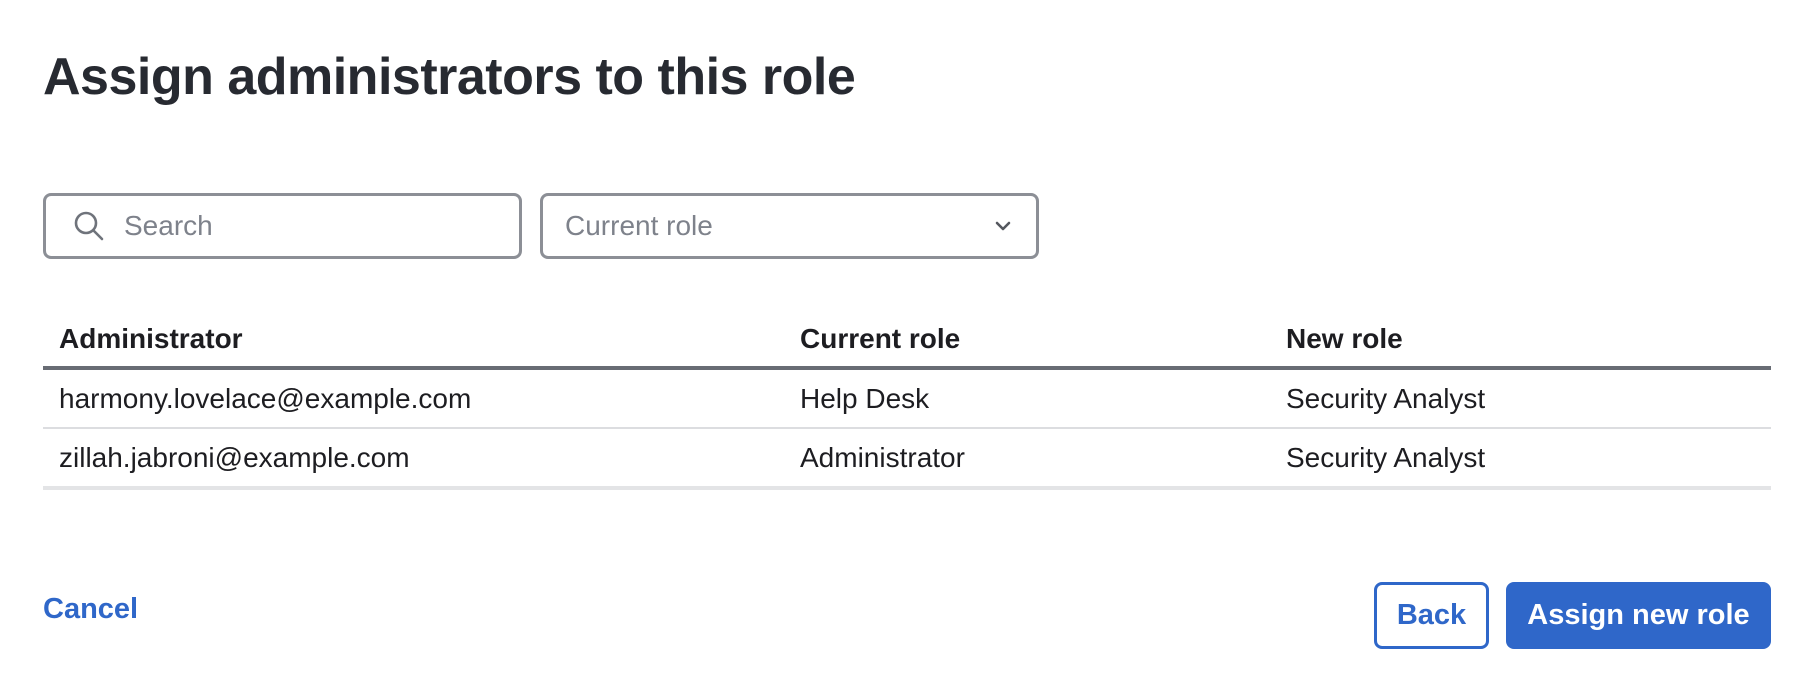 This screenshot has height=686, width=1810. I want to click on current-role-cell: Administrator, so click(882, 457).